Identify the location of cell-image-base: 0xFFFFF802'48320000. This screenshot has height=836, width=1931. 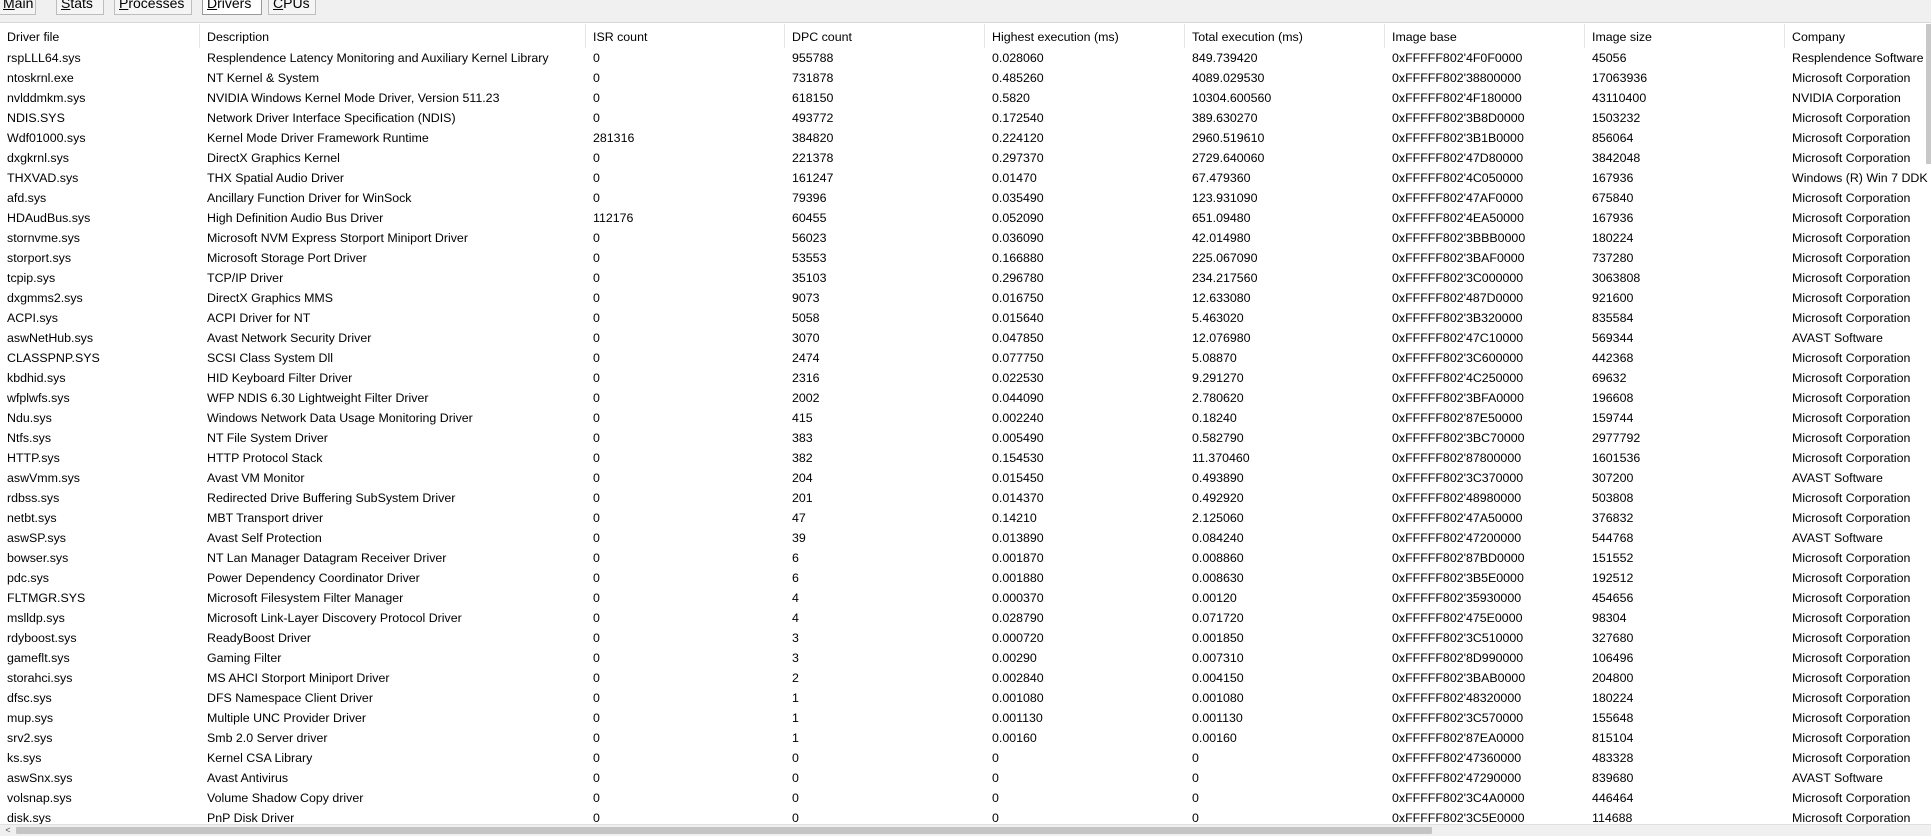
(1457, 698).